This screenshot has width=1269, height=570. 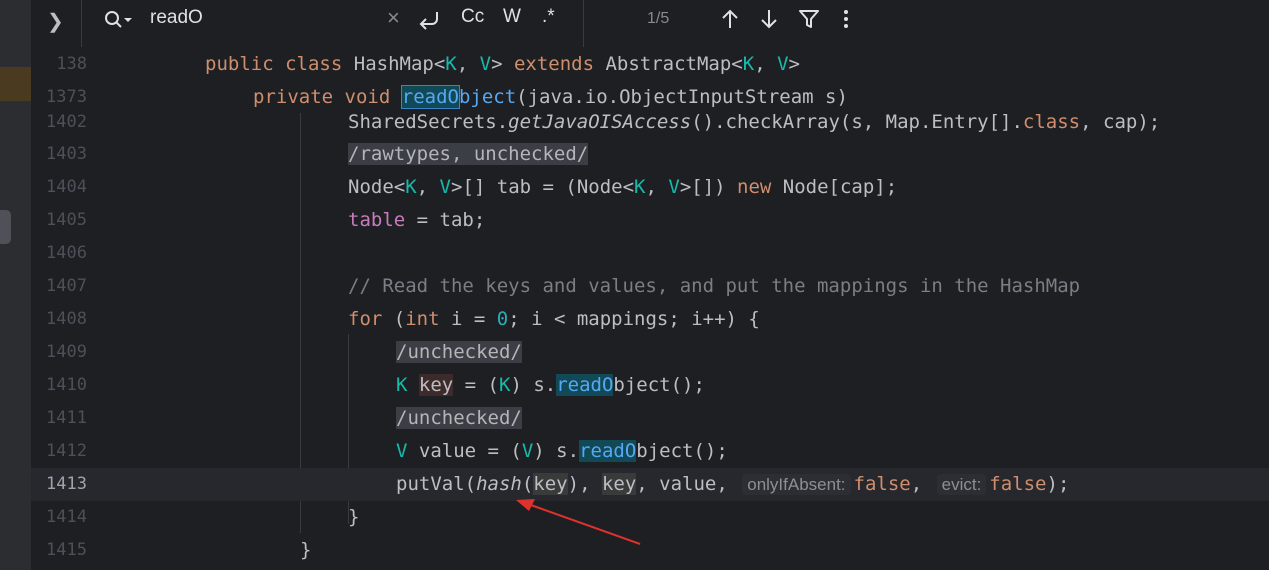 I want to click on annotation-arrow-icon, so click(x=578, y=522).